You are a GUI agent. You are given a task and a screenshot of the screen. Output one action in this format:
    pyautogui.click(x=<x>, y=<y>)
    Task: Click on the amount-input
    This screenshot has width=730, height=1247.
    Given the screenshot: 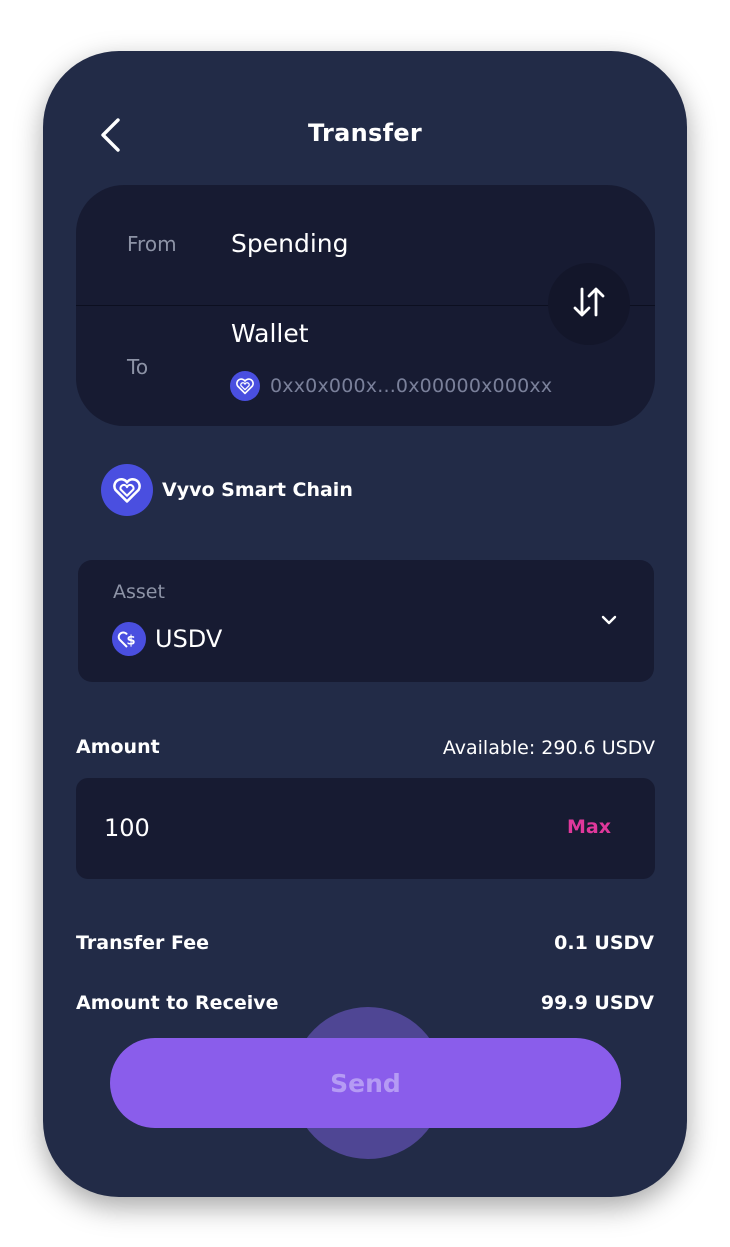 What is the action you would take?
    pyautogui.click(x=304, y=828)
    